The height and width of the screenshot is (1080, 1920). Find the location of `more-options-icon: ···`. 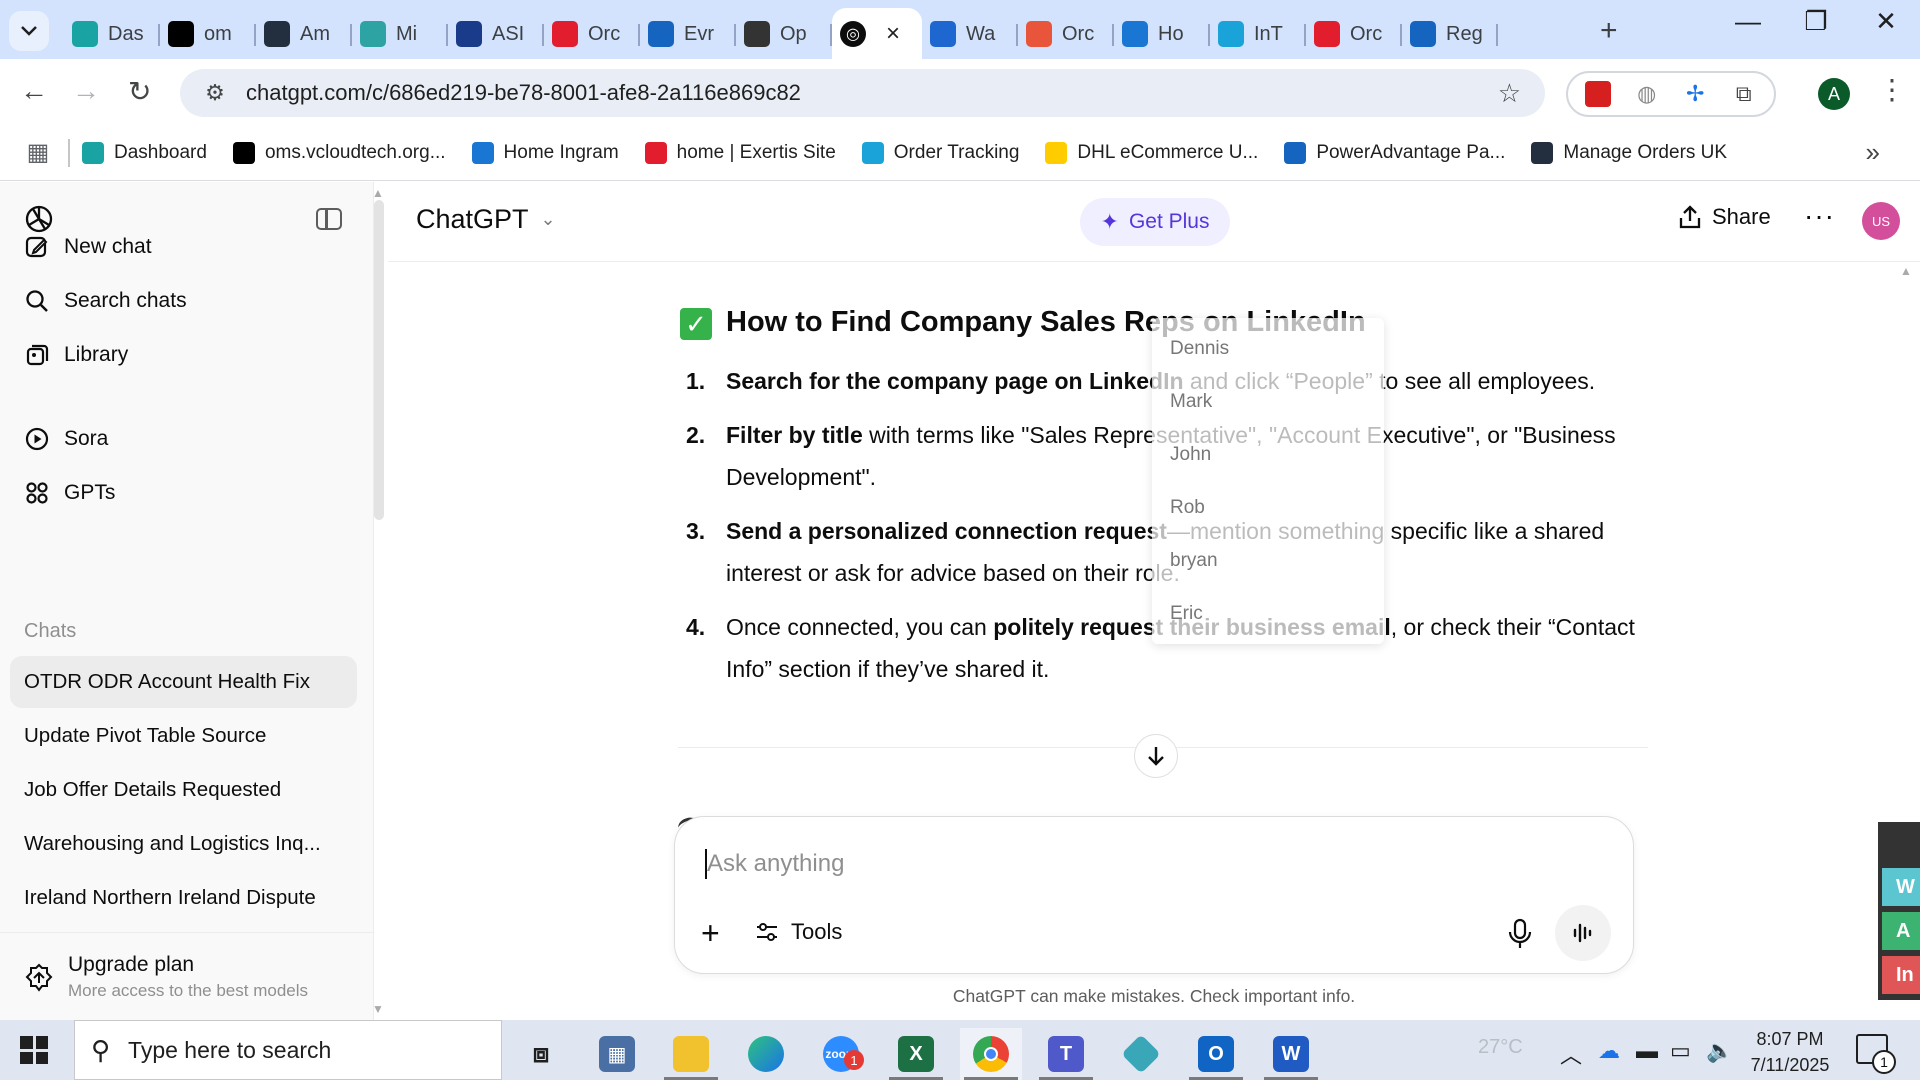

more-options-icon: ··· is located at coordinates (1819, 216).